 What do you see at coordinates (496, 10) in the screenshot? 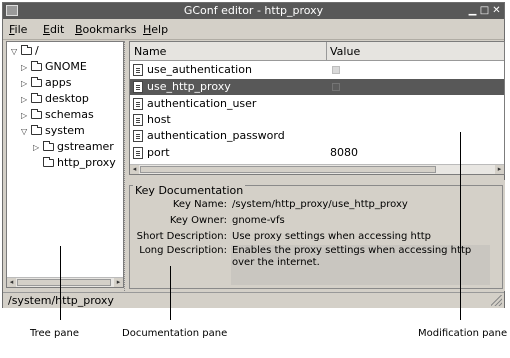
I see `close-icon: ✕` at bounding box center [496, 10].